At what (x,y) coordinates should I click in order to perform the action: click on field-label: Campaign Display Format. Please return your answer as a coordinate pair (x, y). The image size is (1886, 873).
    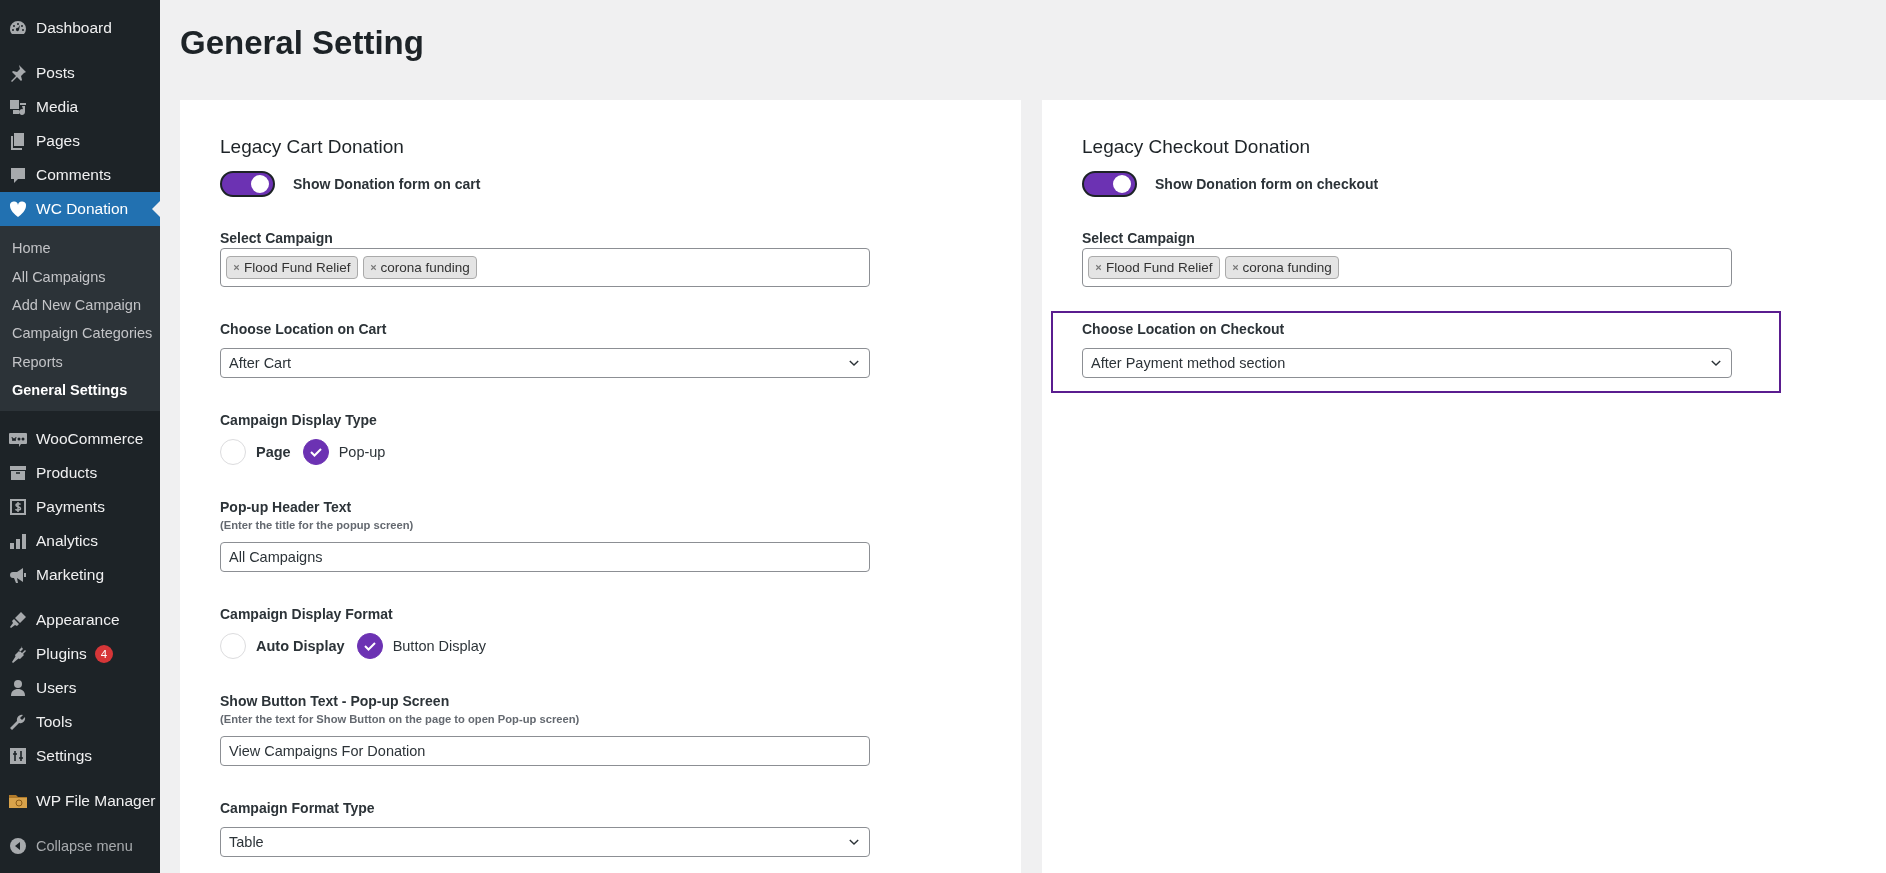
    Looking at the image, I should click on (306, 614).